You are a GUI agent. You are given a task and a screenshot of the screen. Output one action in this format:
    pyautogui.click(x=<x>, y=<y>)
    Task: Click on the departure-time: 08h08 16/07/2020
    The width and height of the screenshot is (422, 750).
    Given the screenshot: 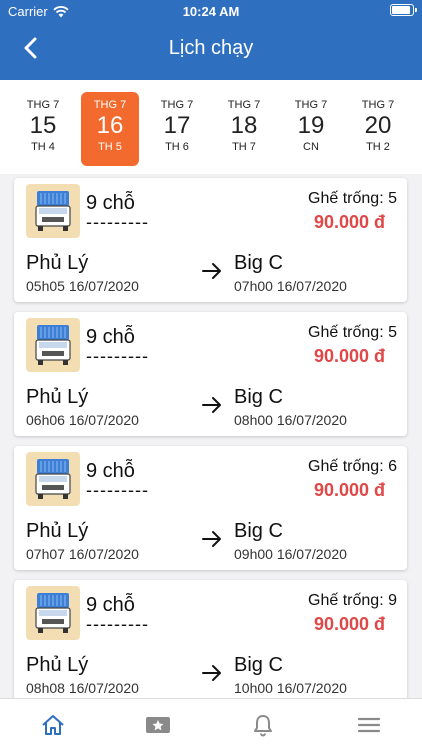 What is the action you would take?
    pyautogui.click(x=82, y=688)
    